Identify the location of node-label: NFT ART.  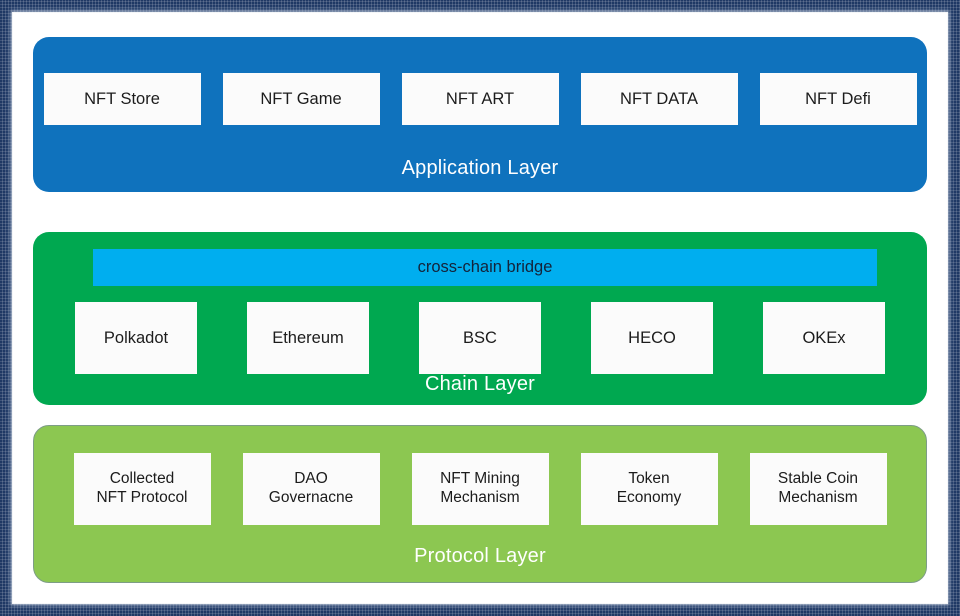
(480, 98).